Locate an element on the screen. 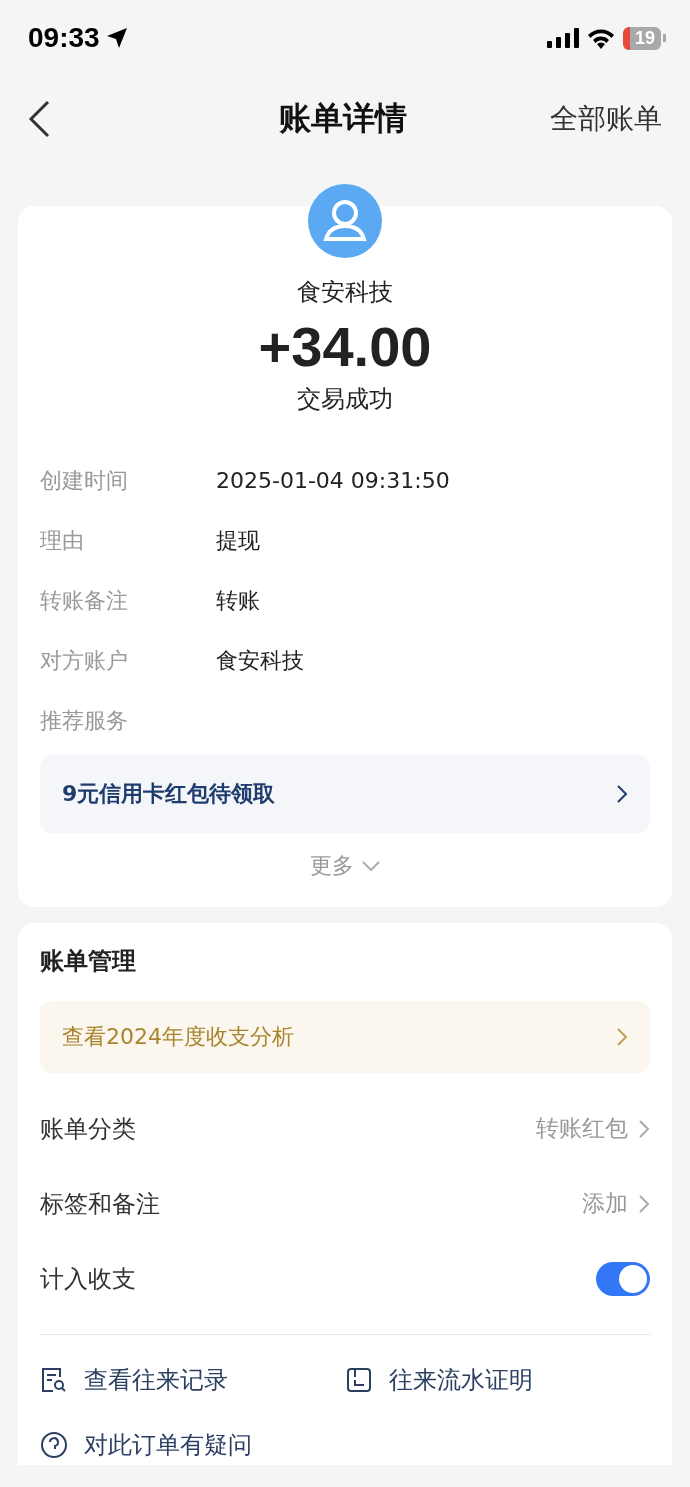 The image size is (690, 1487). document-search-icon is located at coordinates (54, 1380).